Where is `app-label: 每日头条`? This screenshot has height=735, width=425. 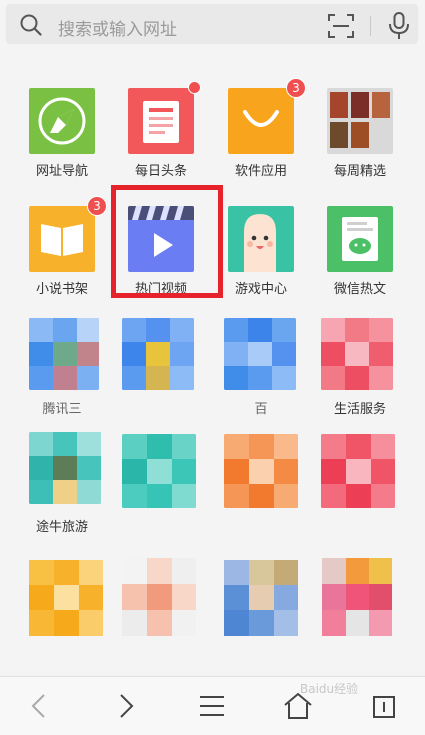 app-label: 每日头条 is located at coordinates (160, 171).